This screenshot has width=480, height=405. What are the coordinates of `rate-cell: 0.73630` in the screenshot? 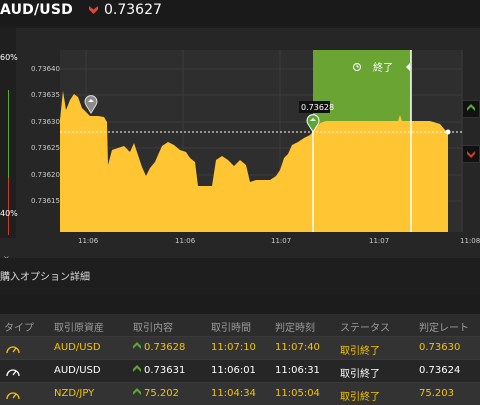 It's located at (440, 347).